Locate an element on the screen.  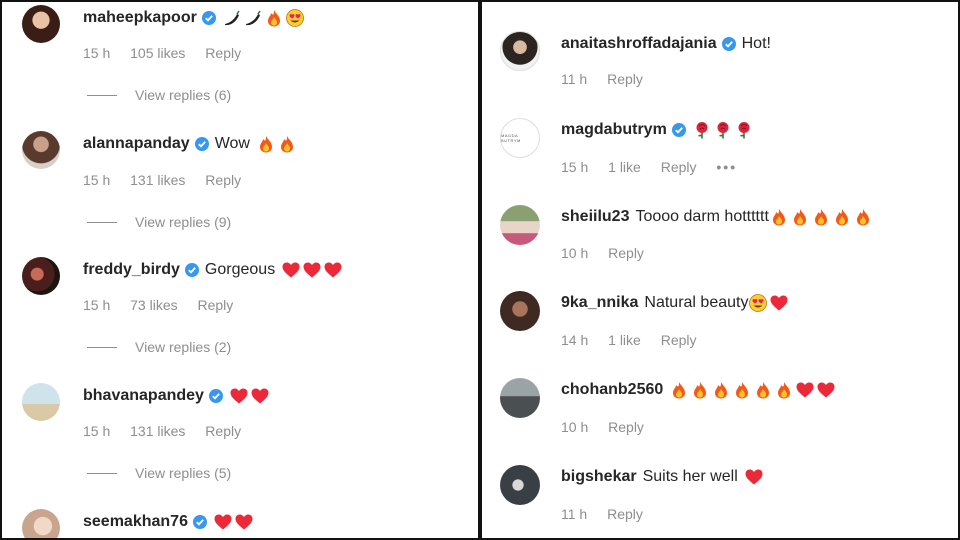
more-options-icon: ••• is located at coordinates (726, 167).